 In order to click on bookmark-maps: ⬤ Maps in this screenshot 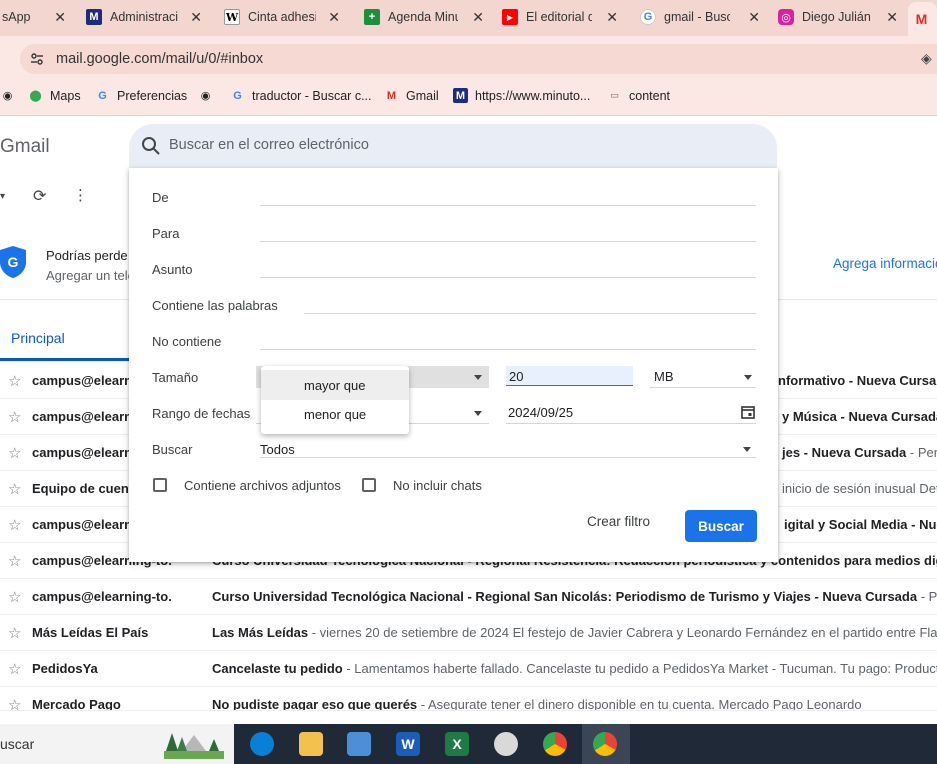, I will do `click(54, 95)`.